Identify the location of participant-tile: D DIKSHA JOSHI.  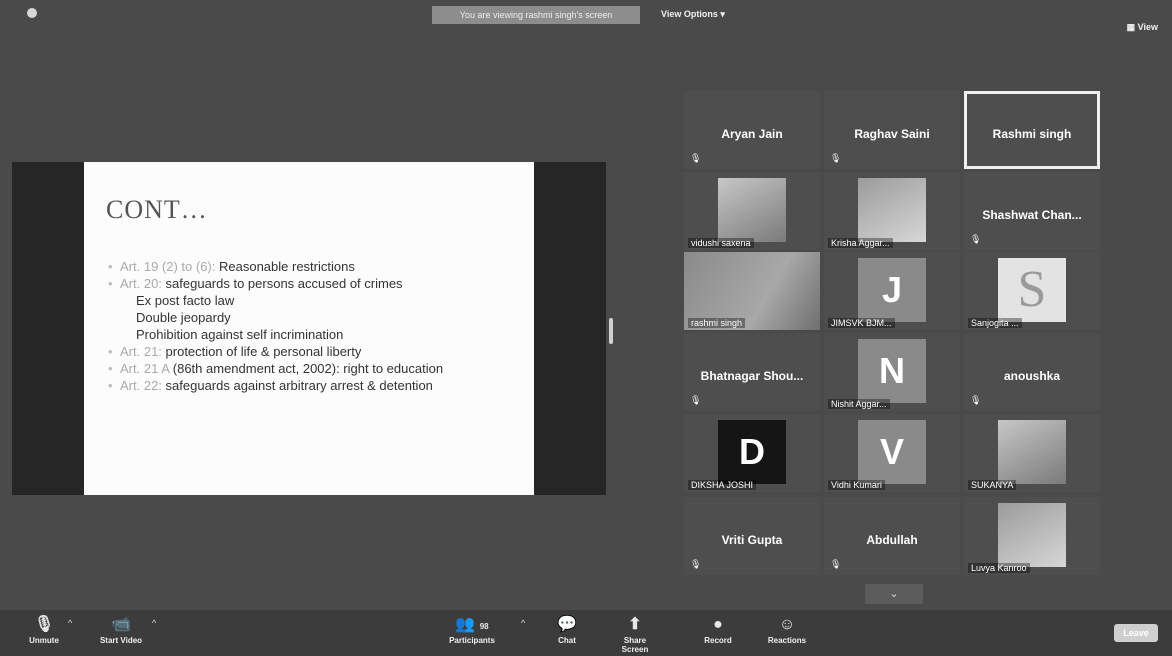
(752, 453).